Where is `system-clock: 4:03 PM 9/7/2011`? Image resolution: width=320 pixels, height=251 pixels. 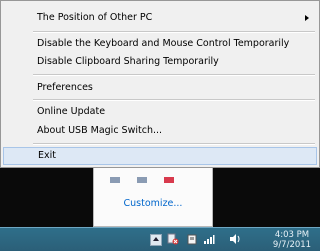
system-clock: 4:03 PM 9/7/2011 is located at coordinates (292, 240).